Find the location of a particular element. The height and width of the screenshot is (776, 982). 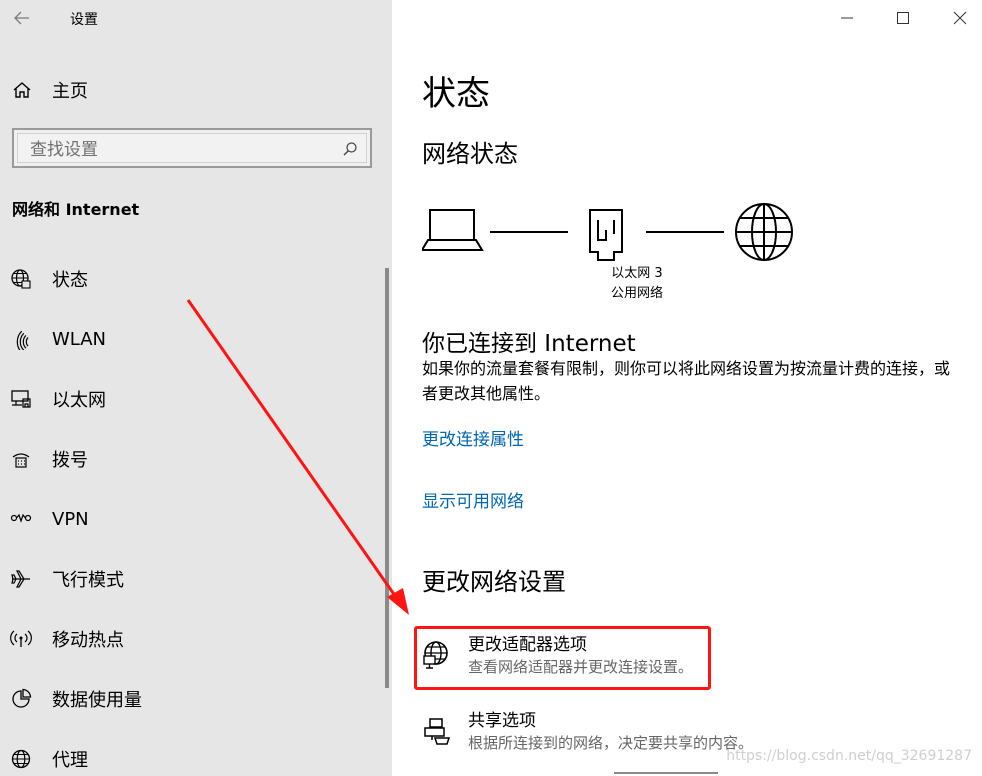

maximize-icon is located at coordinates (903, 18).